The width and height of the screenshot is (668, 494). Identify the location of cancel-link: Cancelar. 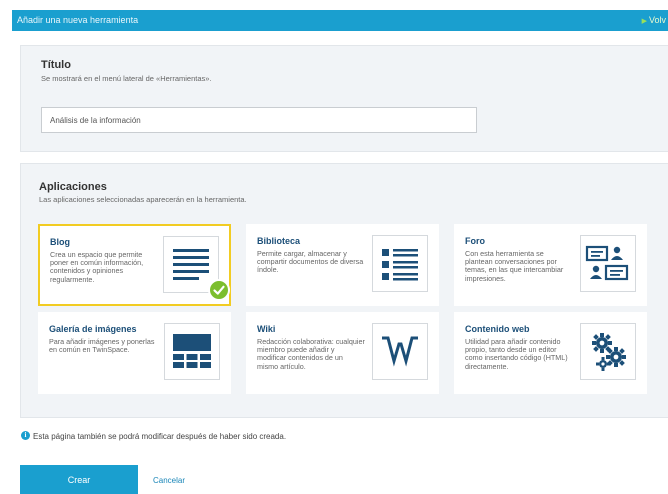
(169, 480).